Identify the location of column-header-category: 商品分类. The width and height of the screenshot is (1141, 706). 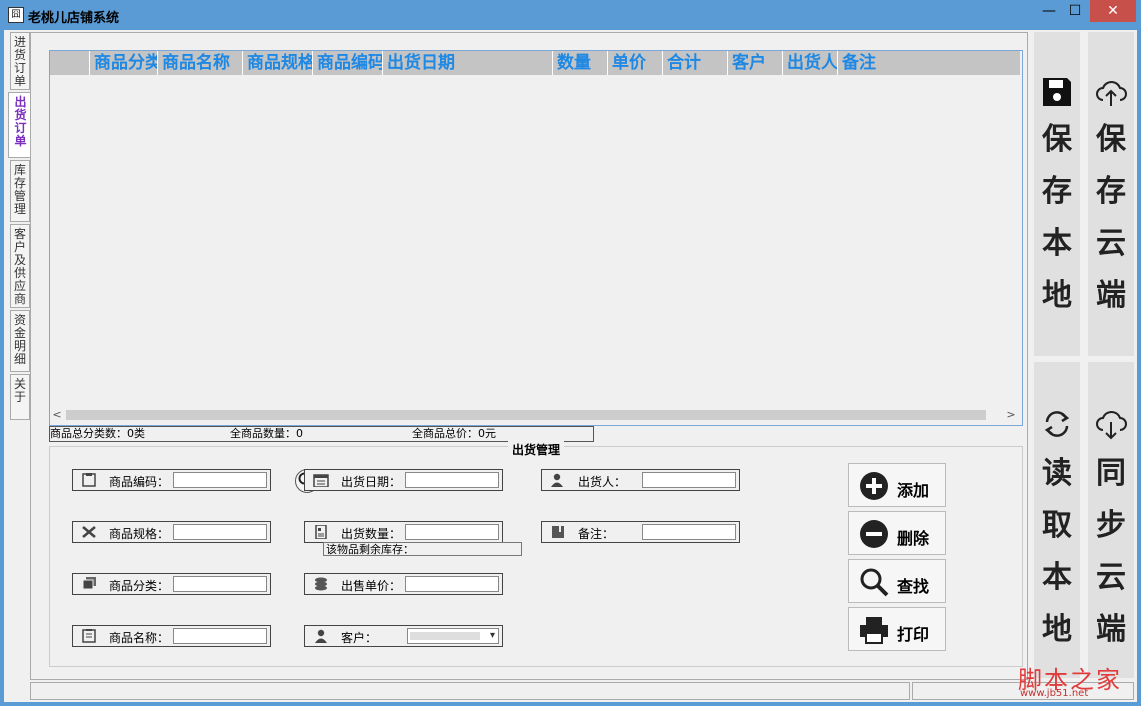
(124, 63).